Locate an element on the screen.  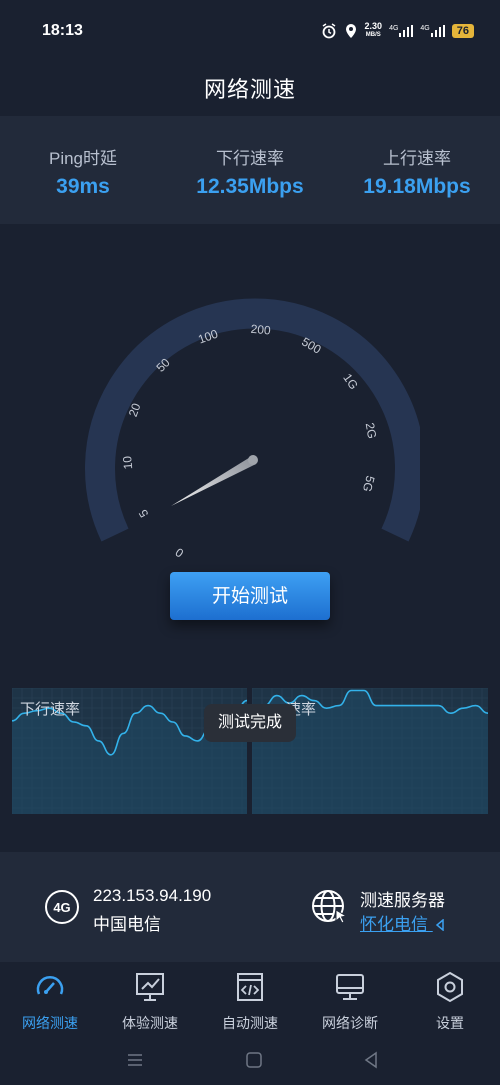
upload-value: 19.18Mbps is located at coordinates (417, 186).